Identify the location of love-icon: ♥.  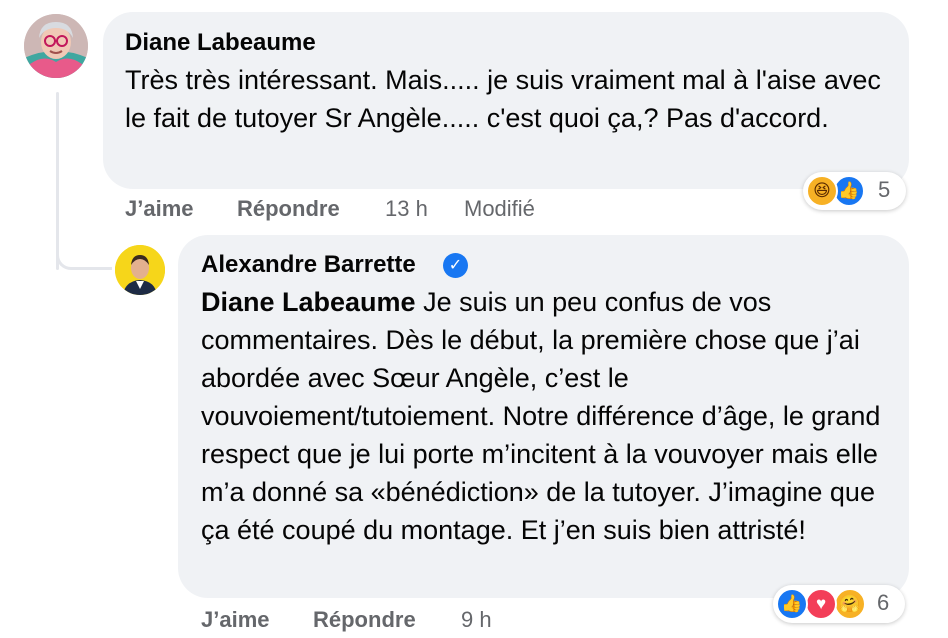
(821, 604).